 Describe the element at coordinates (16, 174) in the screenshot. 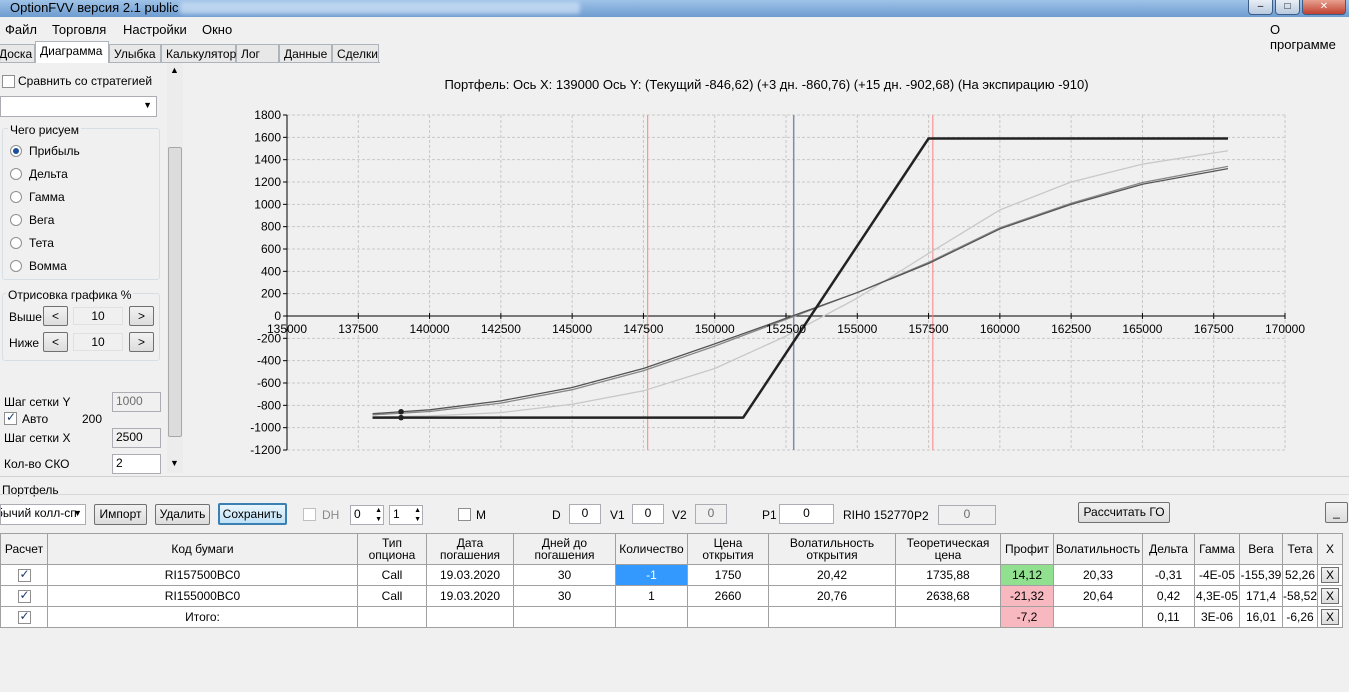

I see `radio-delta` at that location.